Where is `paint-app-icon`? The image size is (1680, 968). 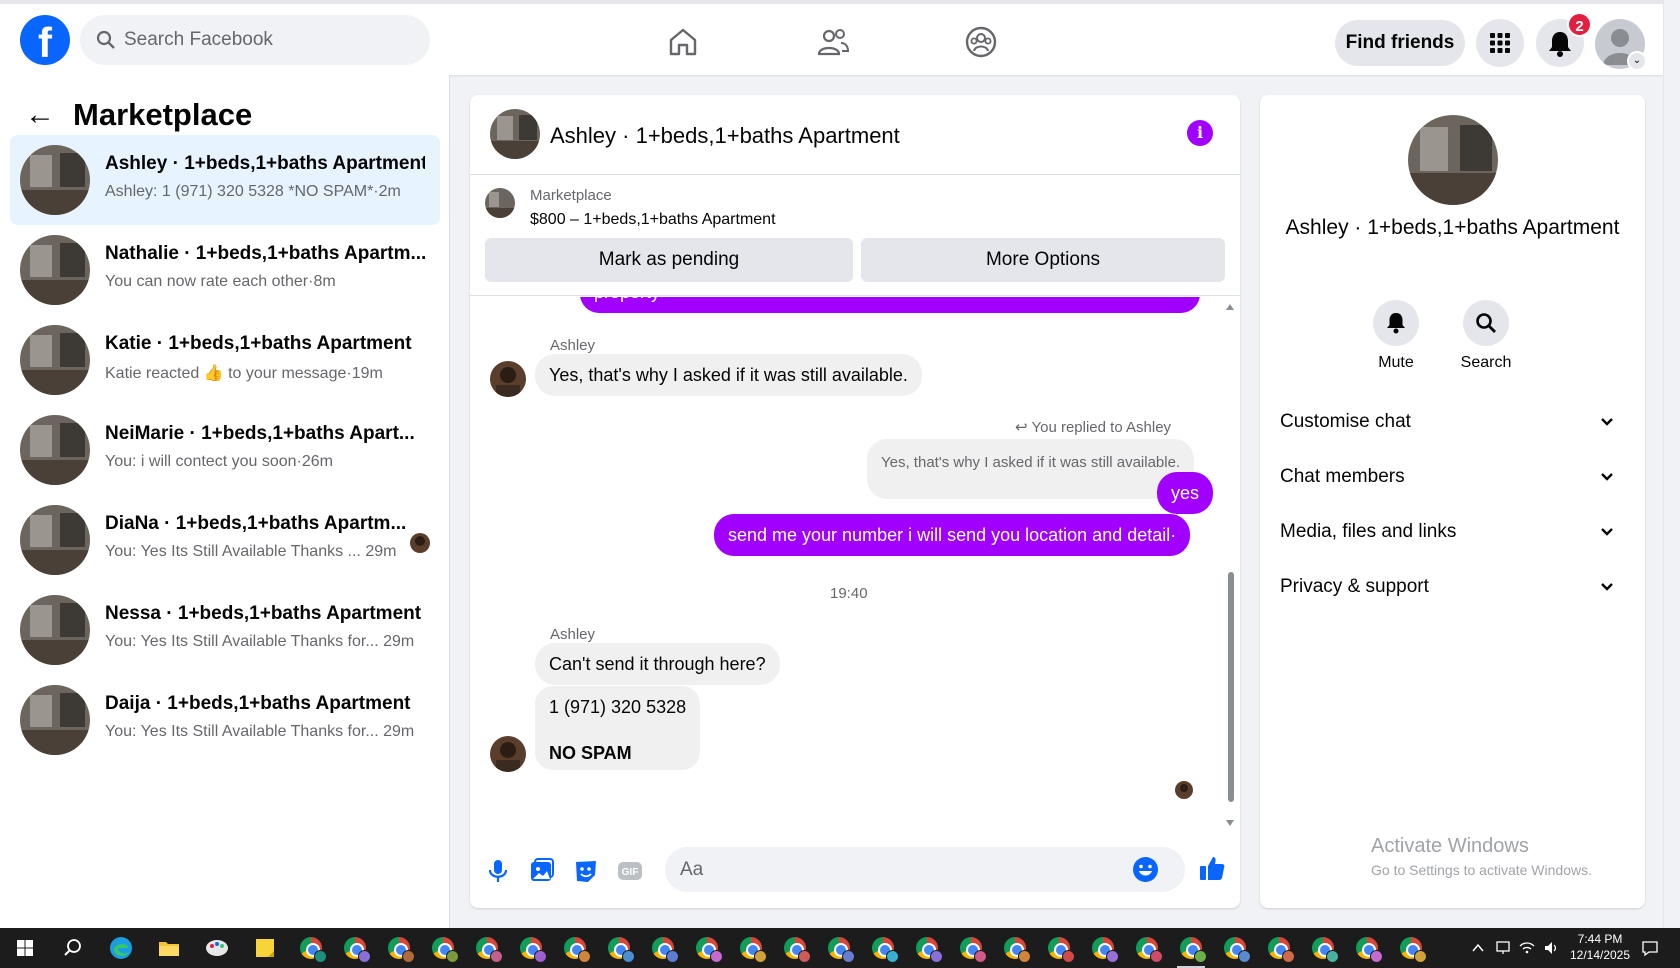
paint-app-icon is located at coordinates (217, 948).